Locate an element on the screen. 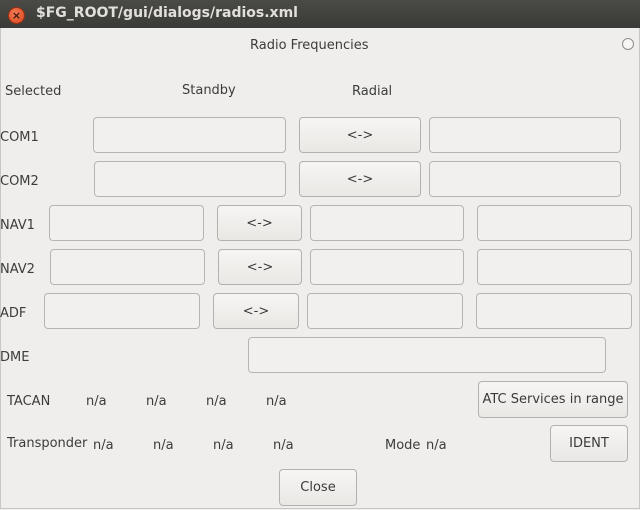  tacan-value-2: n/a is located at coordinates (156, 401).